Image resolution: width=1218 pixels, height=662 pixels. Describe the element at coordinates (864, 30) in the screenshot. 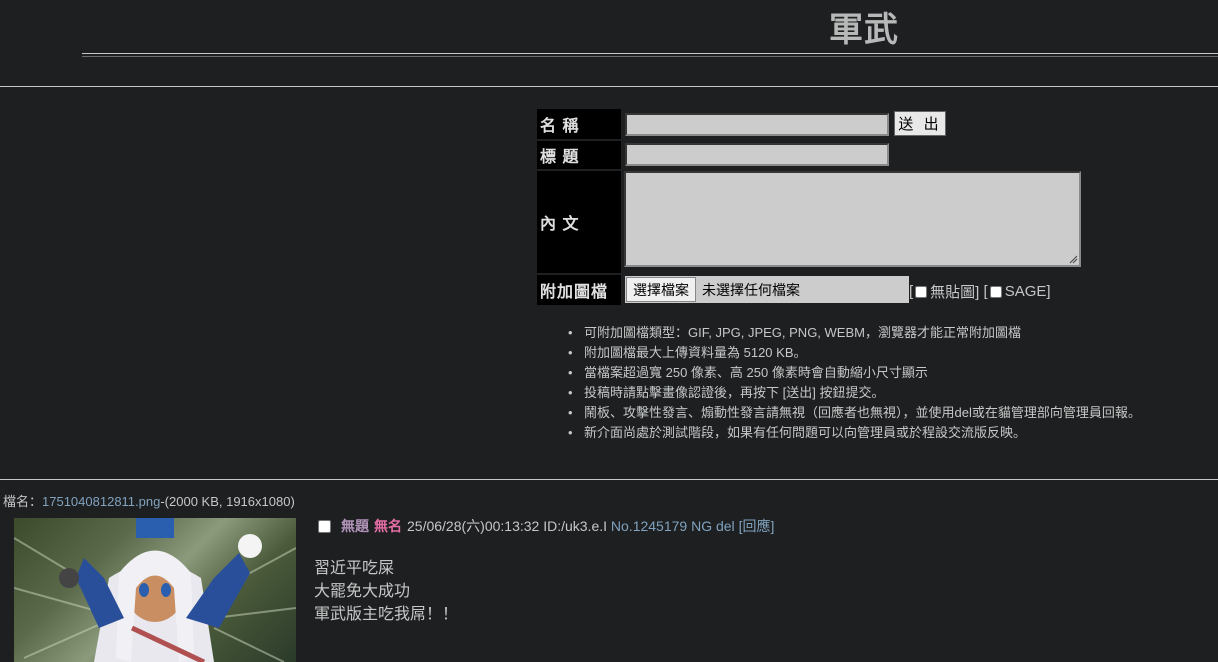

I see `board-title-text: 軍武` at that location.